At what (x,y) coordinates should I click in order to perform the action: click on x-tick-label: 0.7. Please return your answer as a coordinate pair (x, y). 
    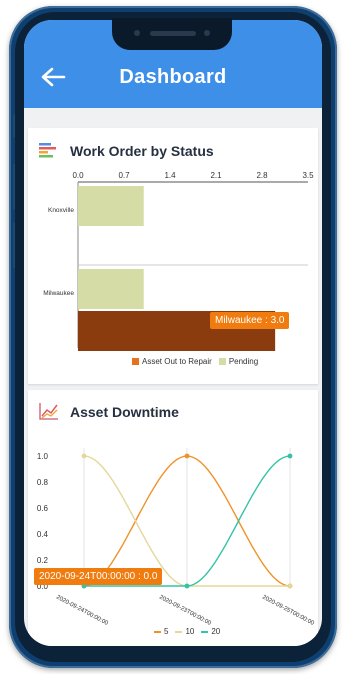
    Looking at the image, I should click on (124, 175).